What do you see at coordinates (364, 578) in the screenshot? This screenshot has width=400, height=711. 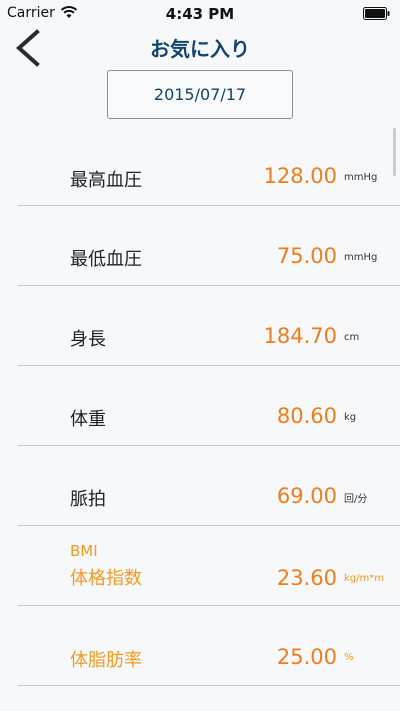 I see `row-unit: kg/m*m` at bounding box center [364, 578].